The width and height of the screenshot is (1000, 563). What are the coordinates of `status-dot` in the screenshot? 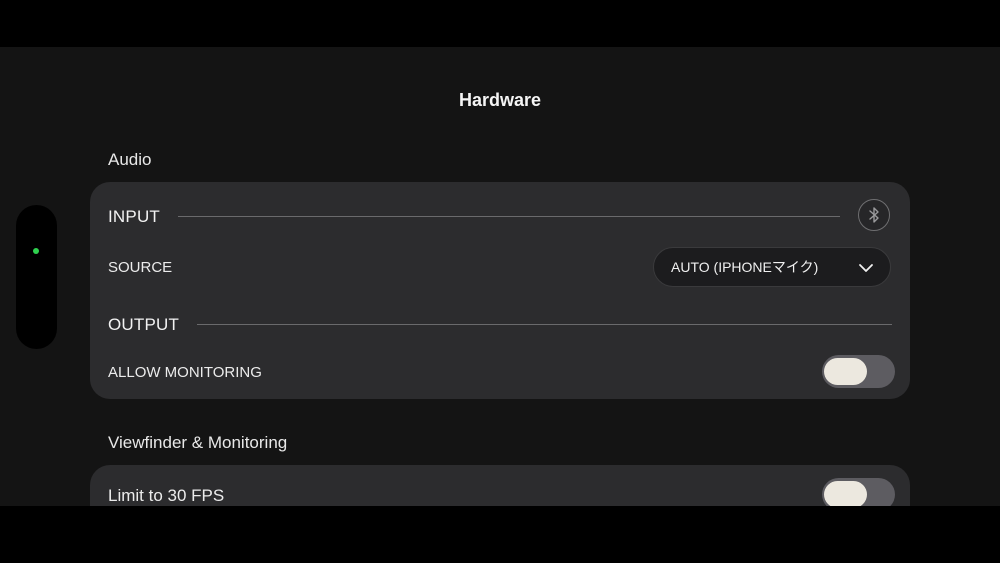 It's located at (36, 251).